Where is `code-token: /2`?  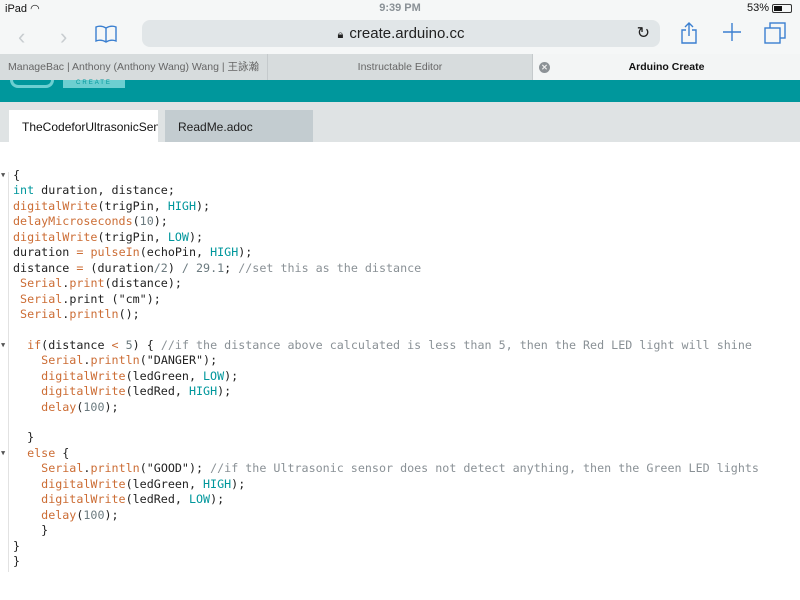
code-token: /2 is located at coordinates (160, 267).